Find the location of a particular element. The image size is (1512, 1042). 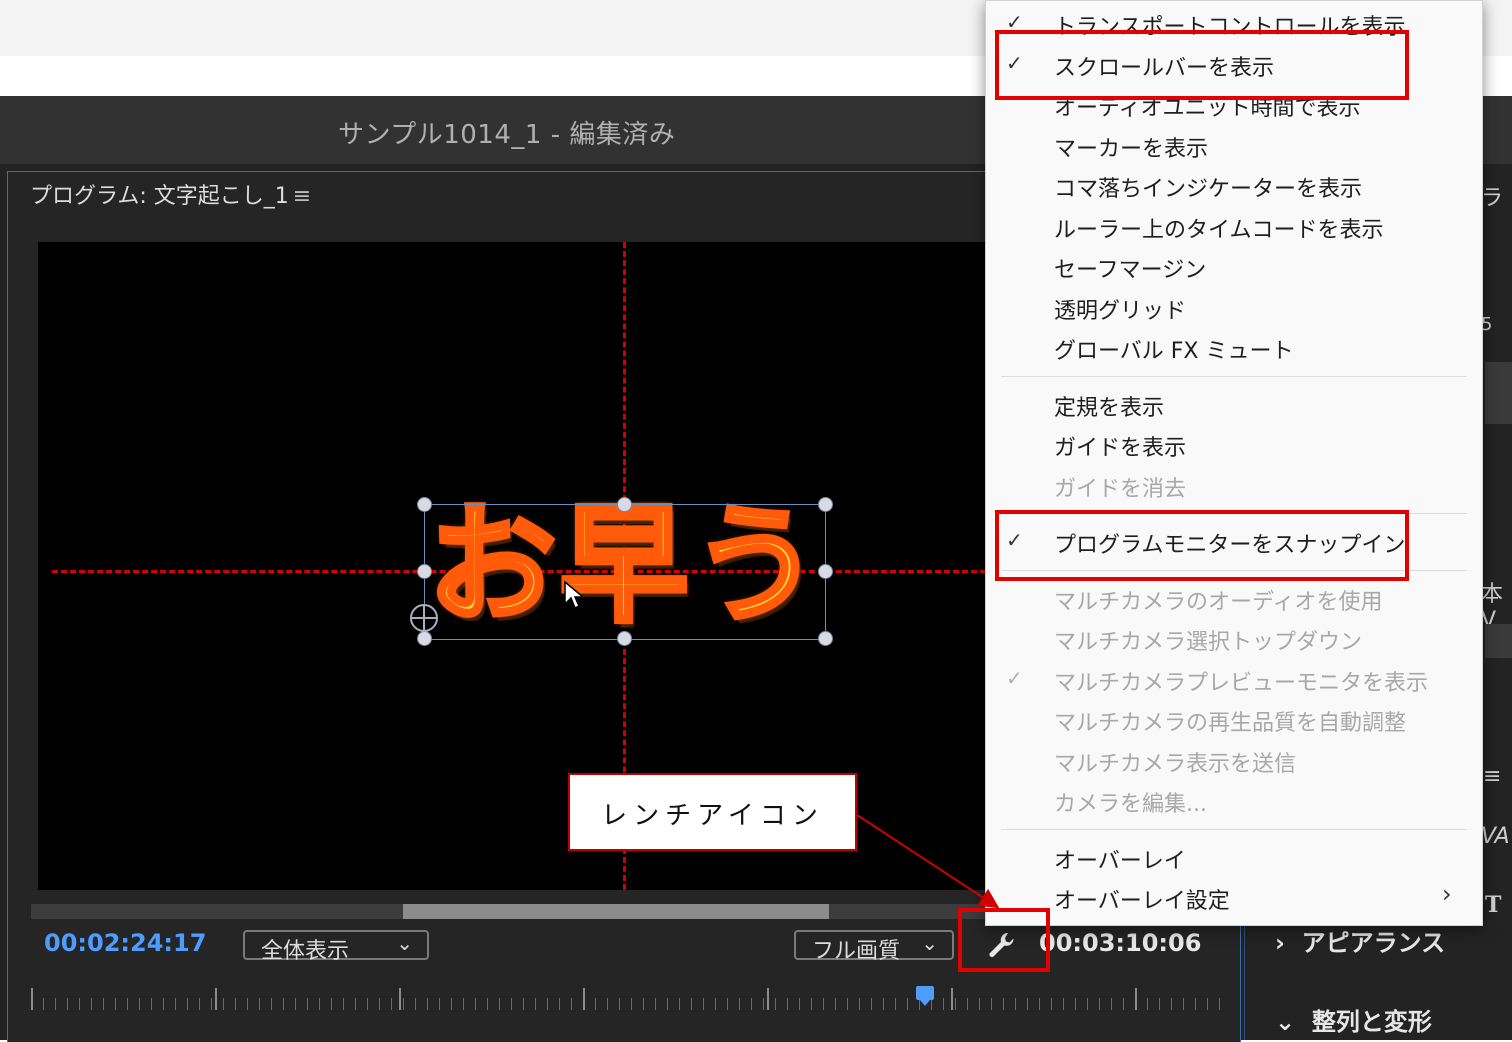

annotation-callout-text: レンチアイコン is located at coordinates (712, 816).